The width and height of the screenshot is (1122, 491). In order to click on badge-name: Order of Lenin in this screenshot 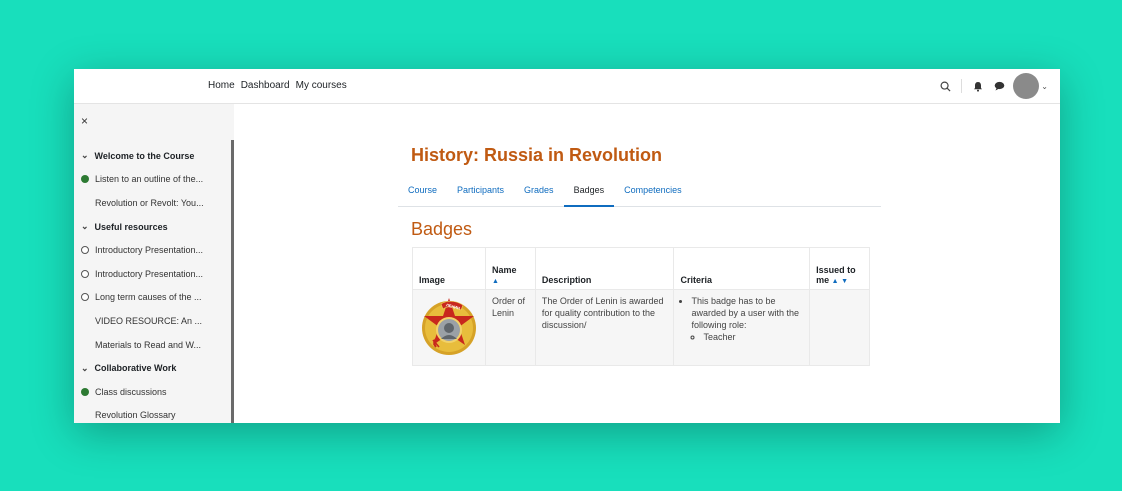, I will do `click(508, 307)`.